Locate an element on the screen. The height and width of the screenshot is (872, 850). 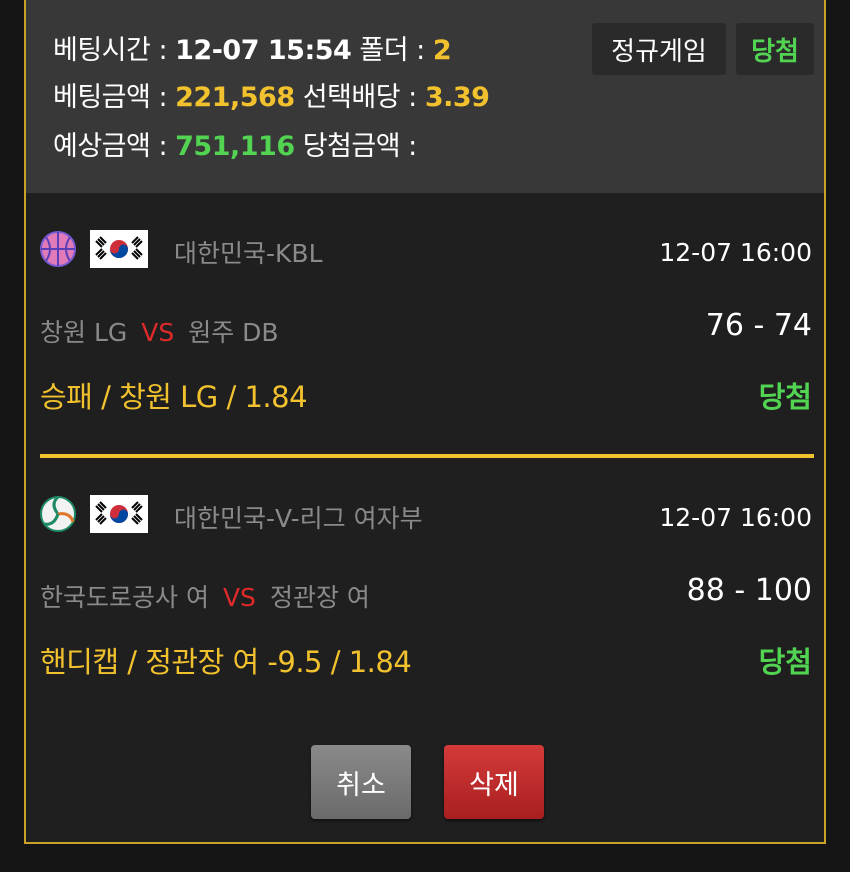
bet-amount-row: 베팅금액 : 221,568 선택배당 : 3.39 is located at coordinates (271, 94).